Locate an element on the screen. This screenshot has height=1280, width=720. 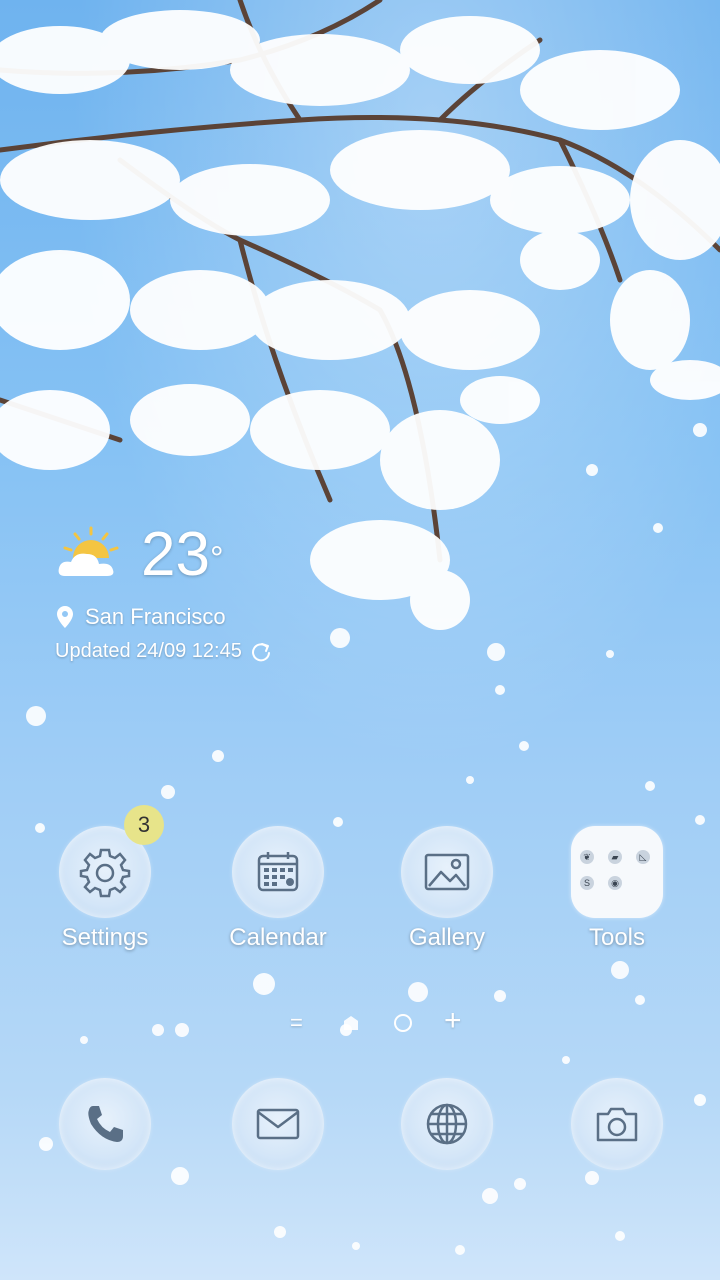
app-label: Calendar is located at coordinates (278, 937).